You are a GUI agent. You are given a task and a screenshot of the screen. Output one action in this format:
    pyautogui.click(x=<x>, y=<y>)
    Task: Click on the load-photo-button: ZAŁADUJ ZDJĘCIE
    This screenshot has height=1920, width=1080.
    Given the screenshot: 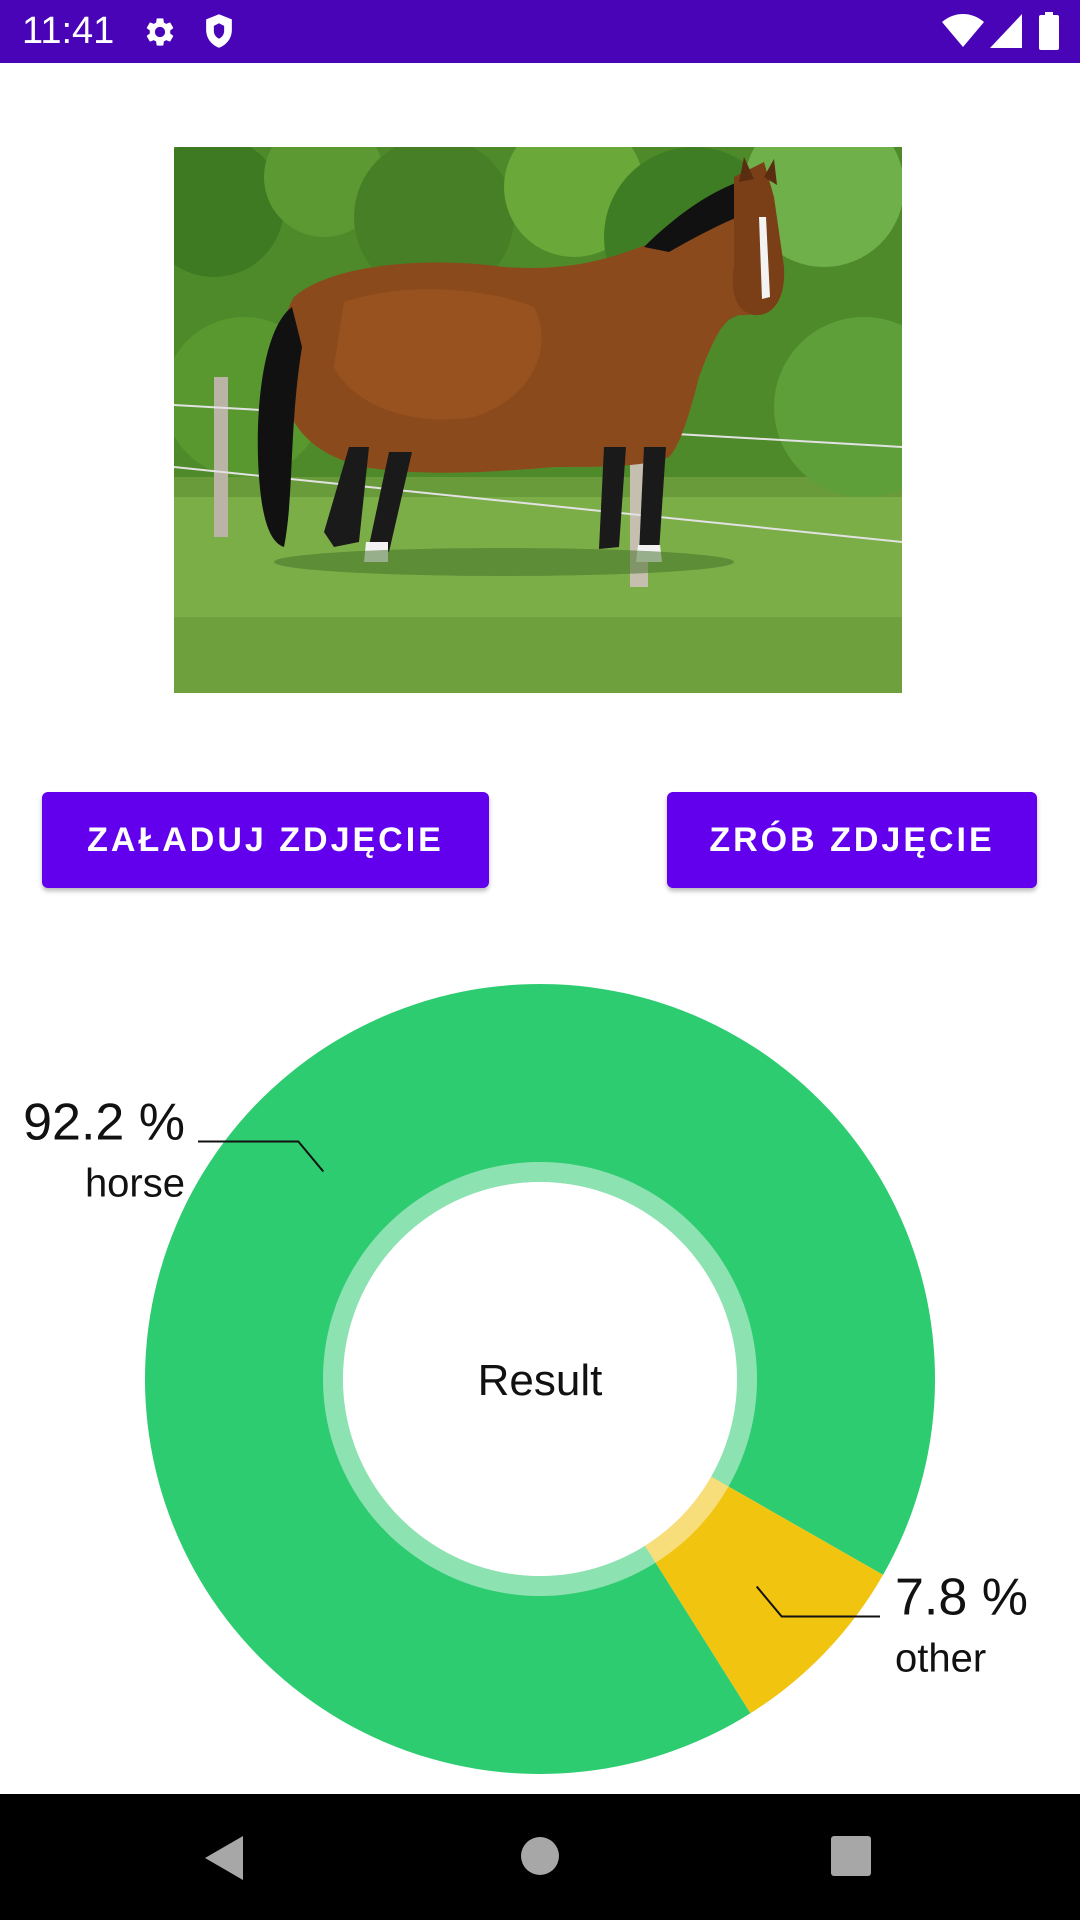 What is the action you would take?
    pyautogui.click(x=265, y=840)
    